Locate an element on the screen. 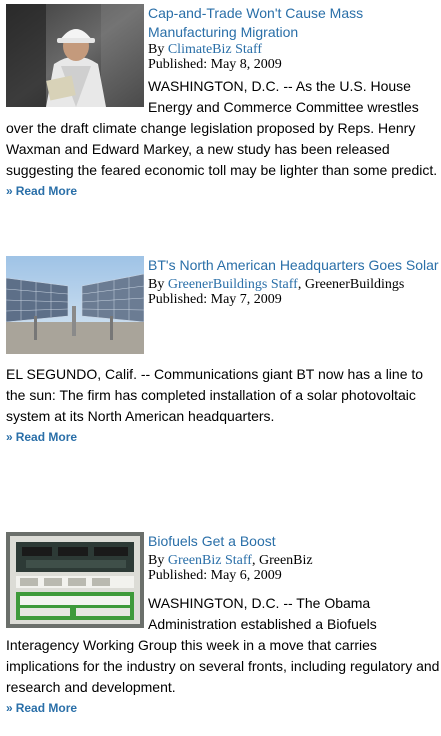 The width and height of the screenshot is (441, 736). solar-panels-photo is located at coordinates (75, 305).